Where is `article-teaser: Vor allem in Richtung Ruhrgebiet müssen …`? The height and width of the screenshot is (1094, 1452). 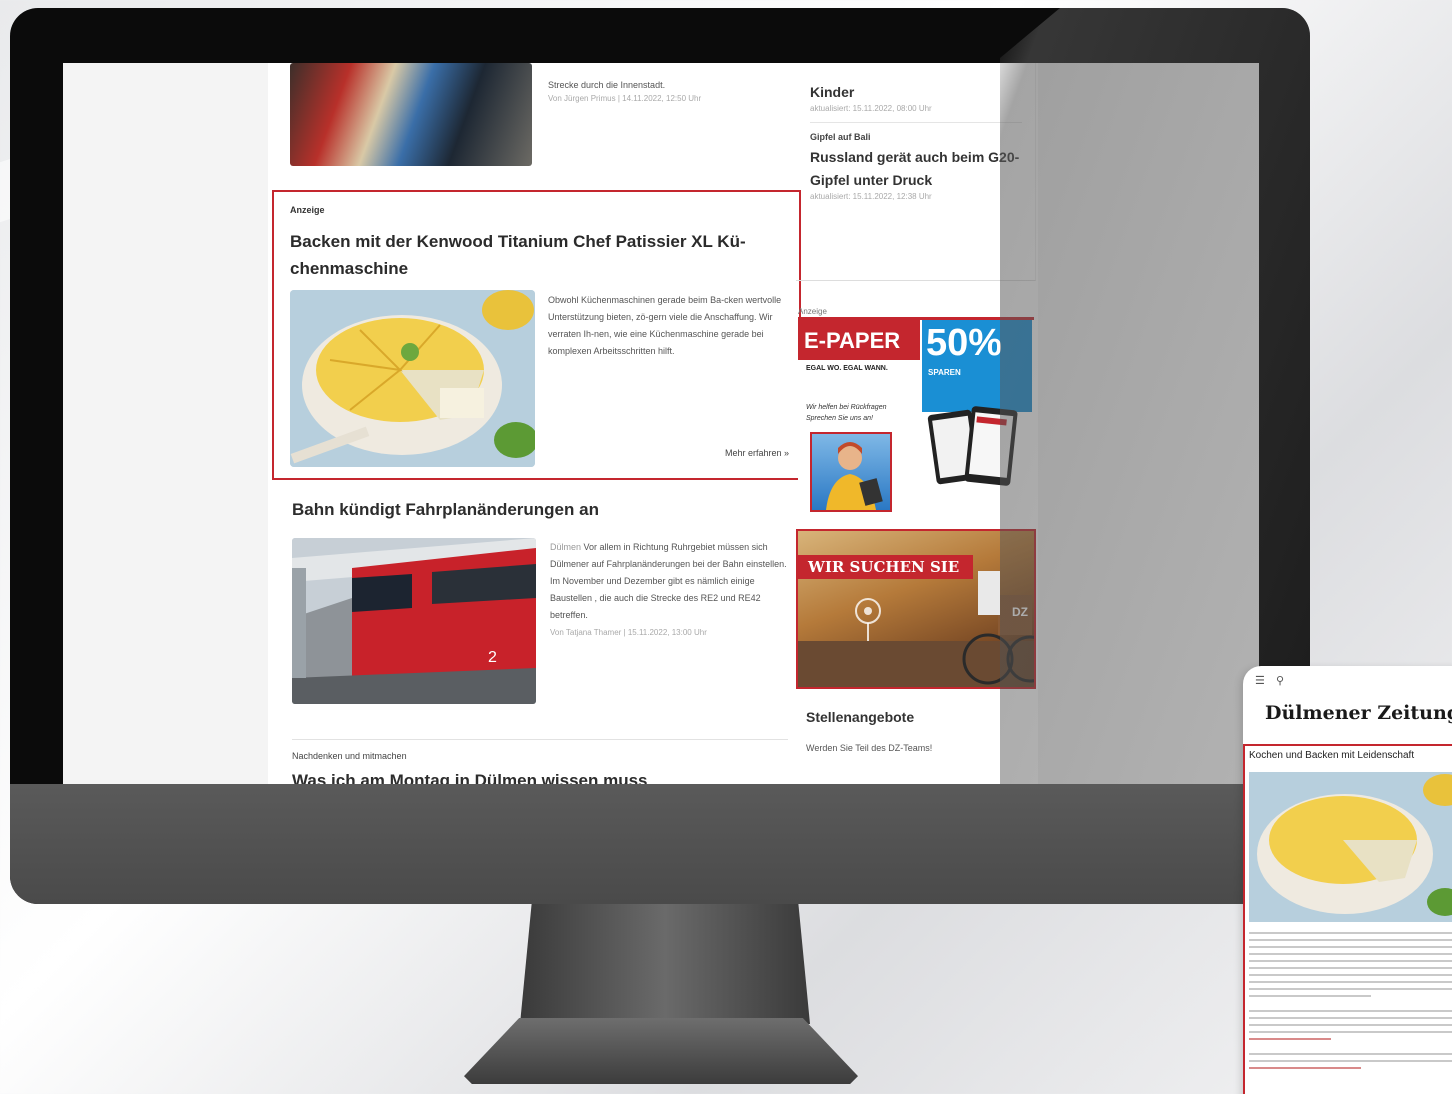
article-teaser: Vor allem in Richtung Ruhrgebiet müssen … is located at coordinates (668, 581).